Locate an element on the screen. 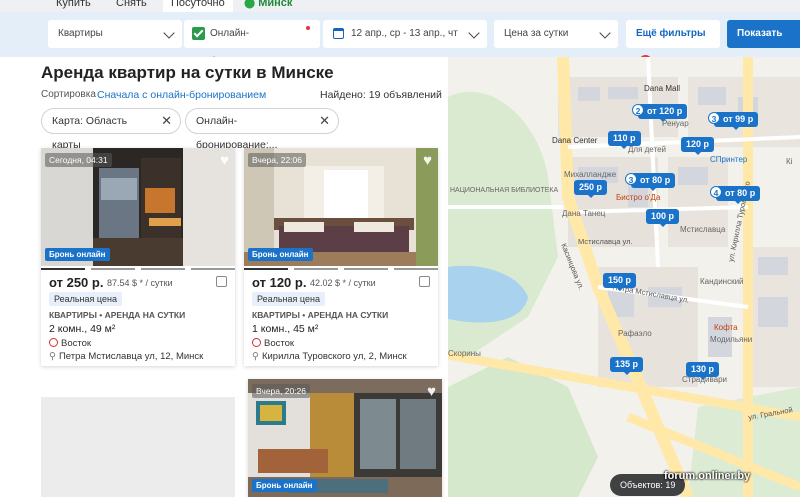 The width and height of the screenshot is (800, 497). map-label-dana-center: Dana Center is located at coordinates (575, 140).